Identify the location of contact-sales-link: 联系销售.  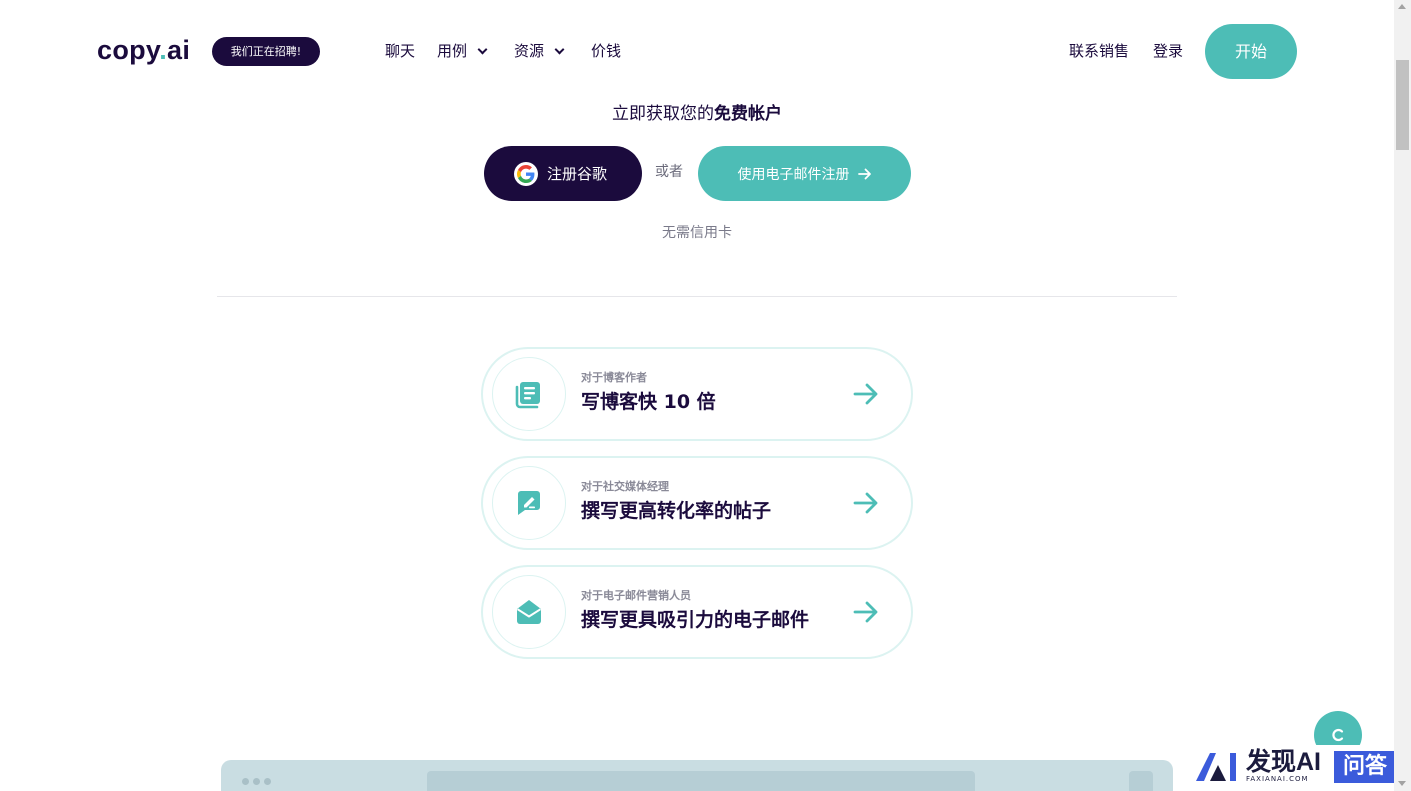
(1099, 51).